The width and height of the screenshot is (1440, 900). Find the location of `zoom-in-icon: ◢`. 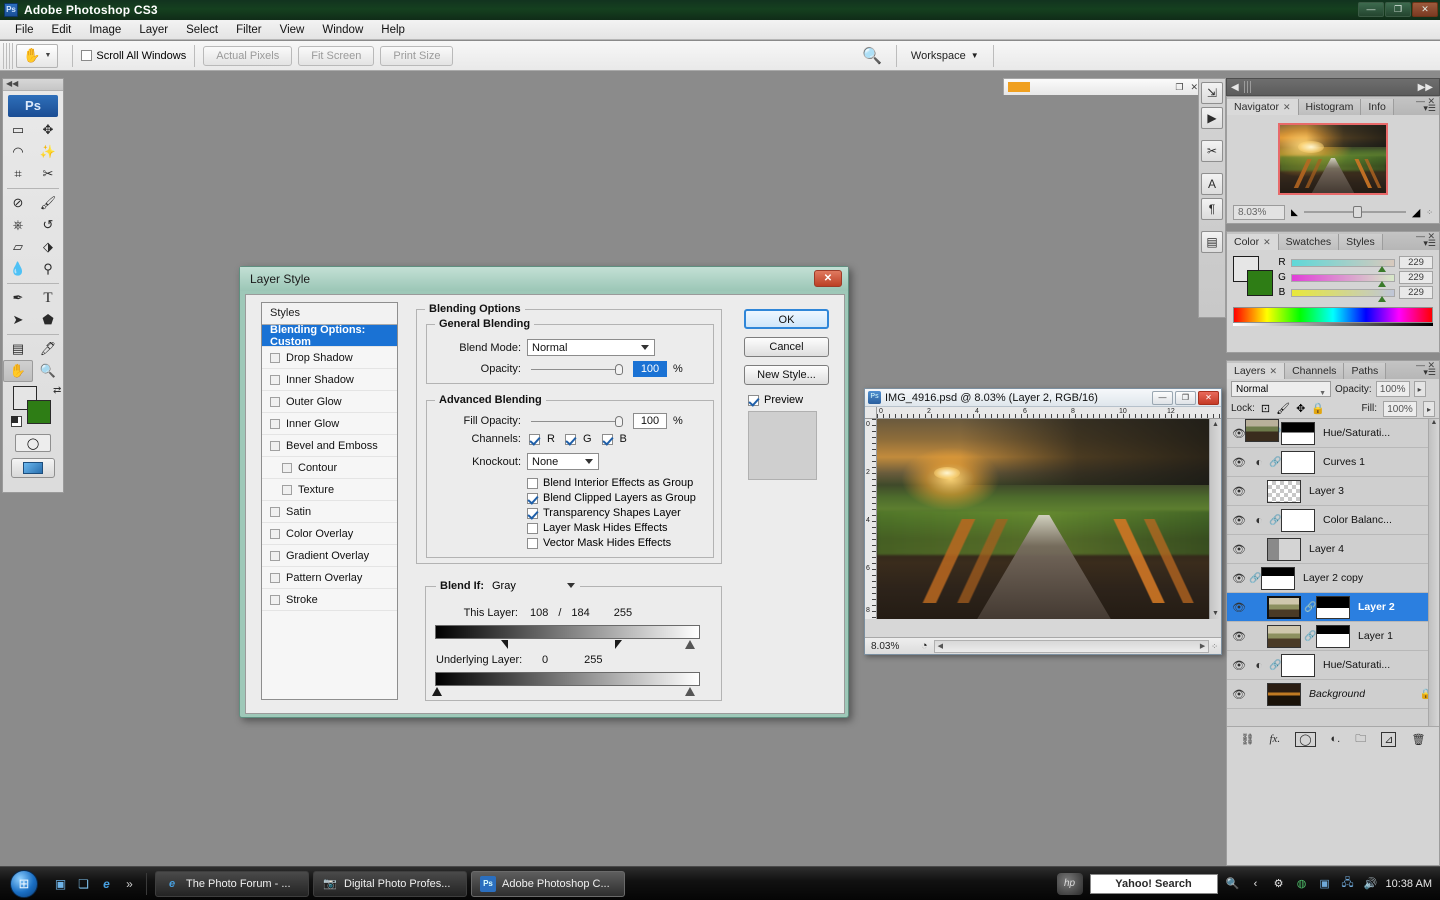

zoom-in-icon: ◢ is located at coordinates (1416, 212).